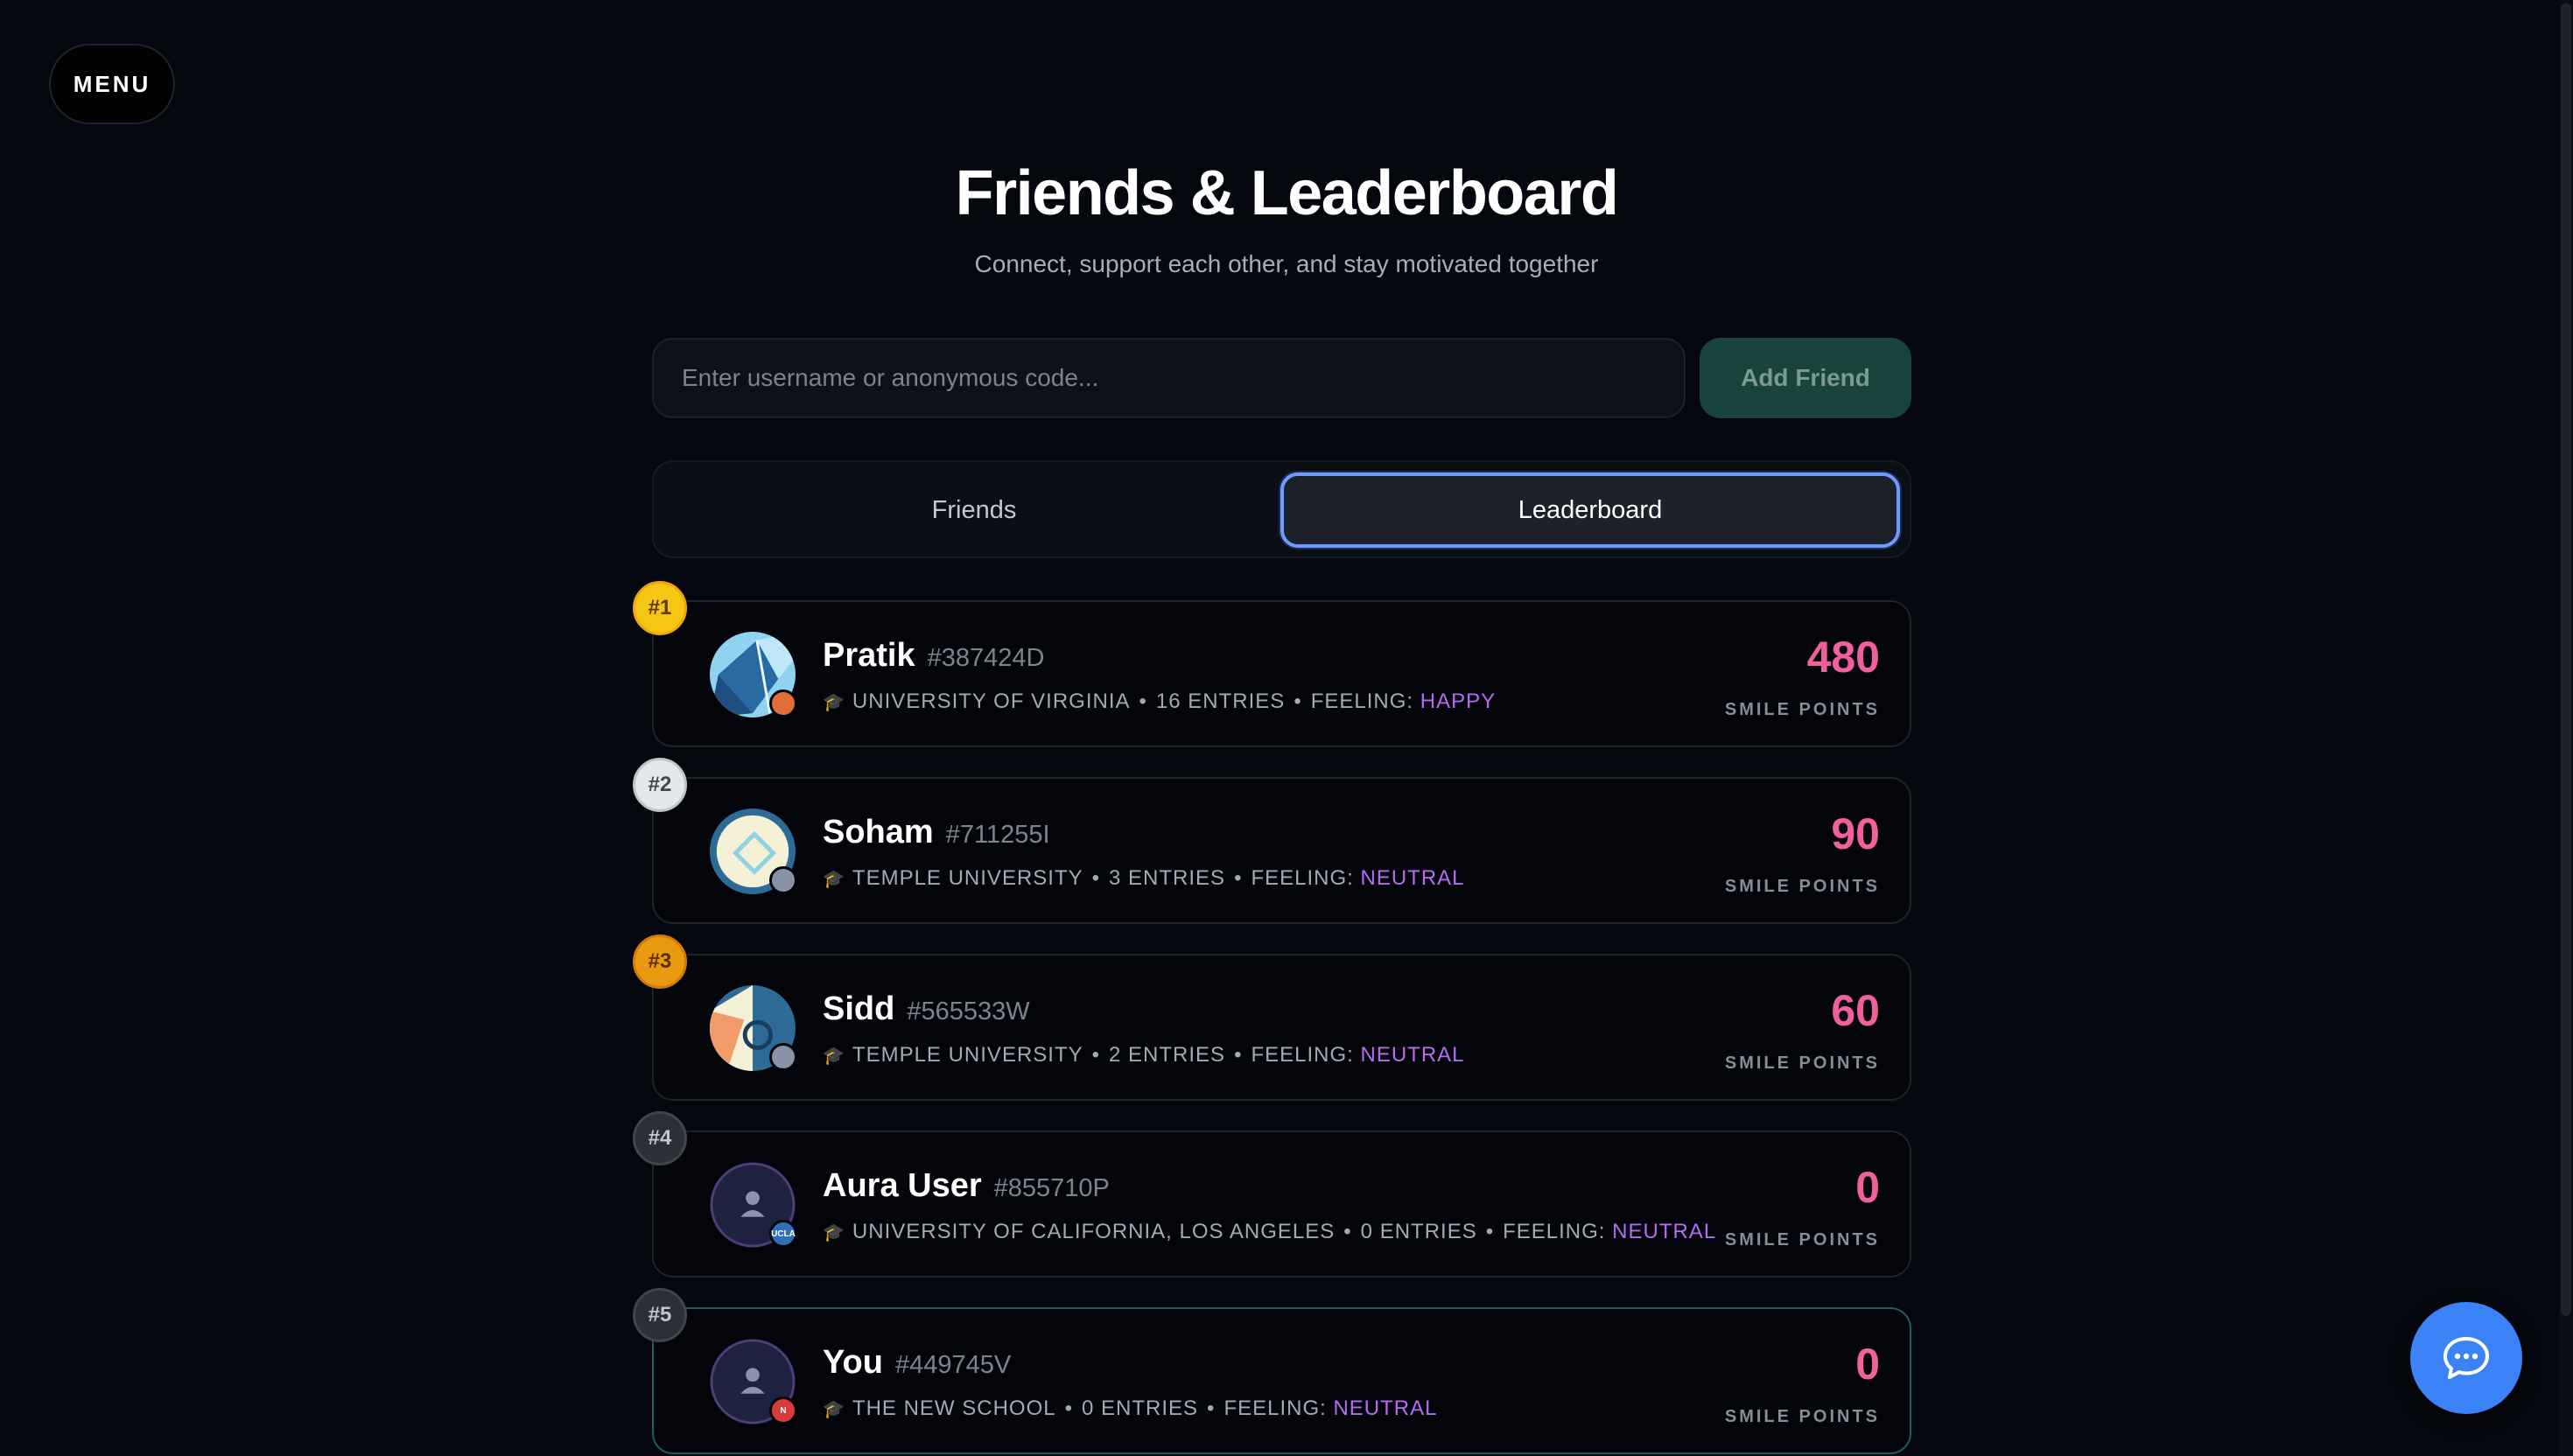  Describe the element at coordinates (1855, 833) in the screenshot. I see `smile-points-value: 90` at that location.